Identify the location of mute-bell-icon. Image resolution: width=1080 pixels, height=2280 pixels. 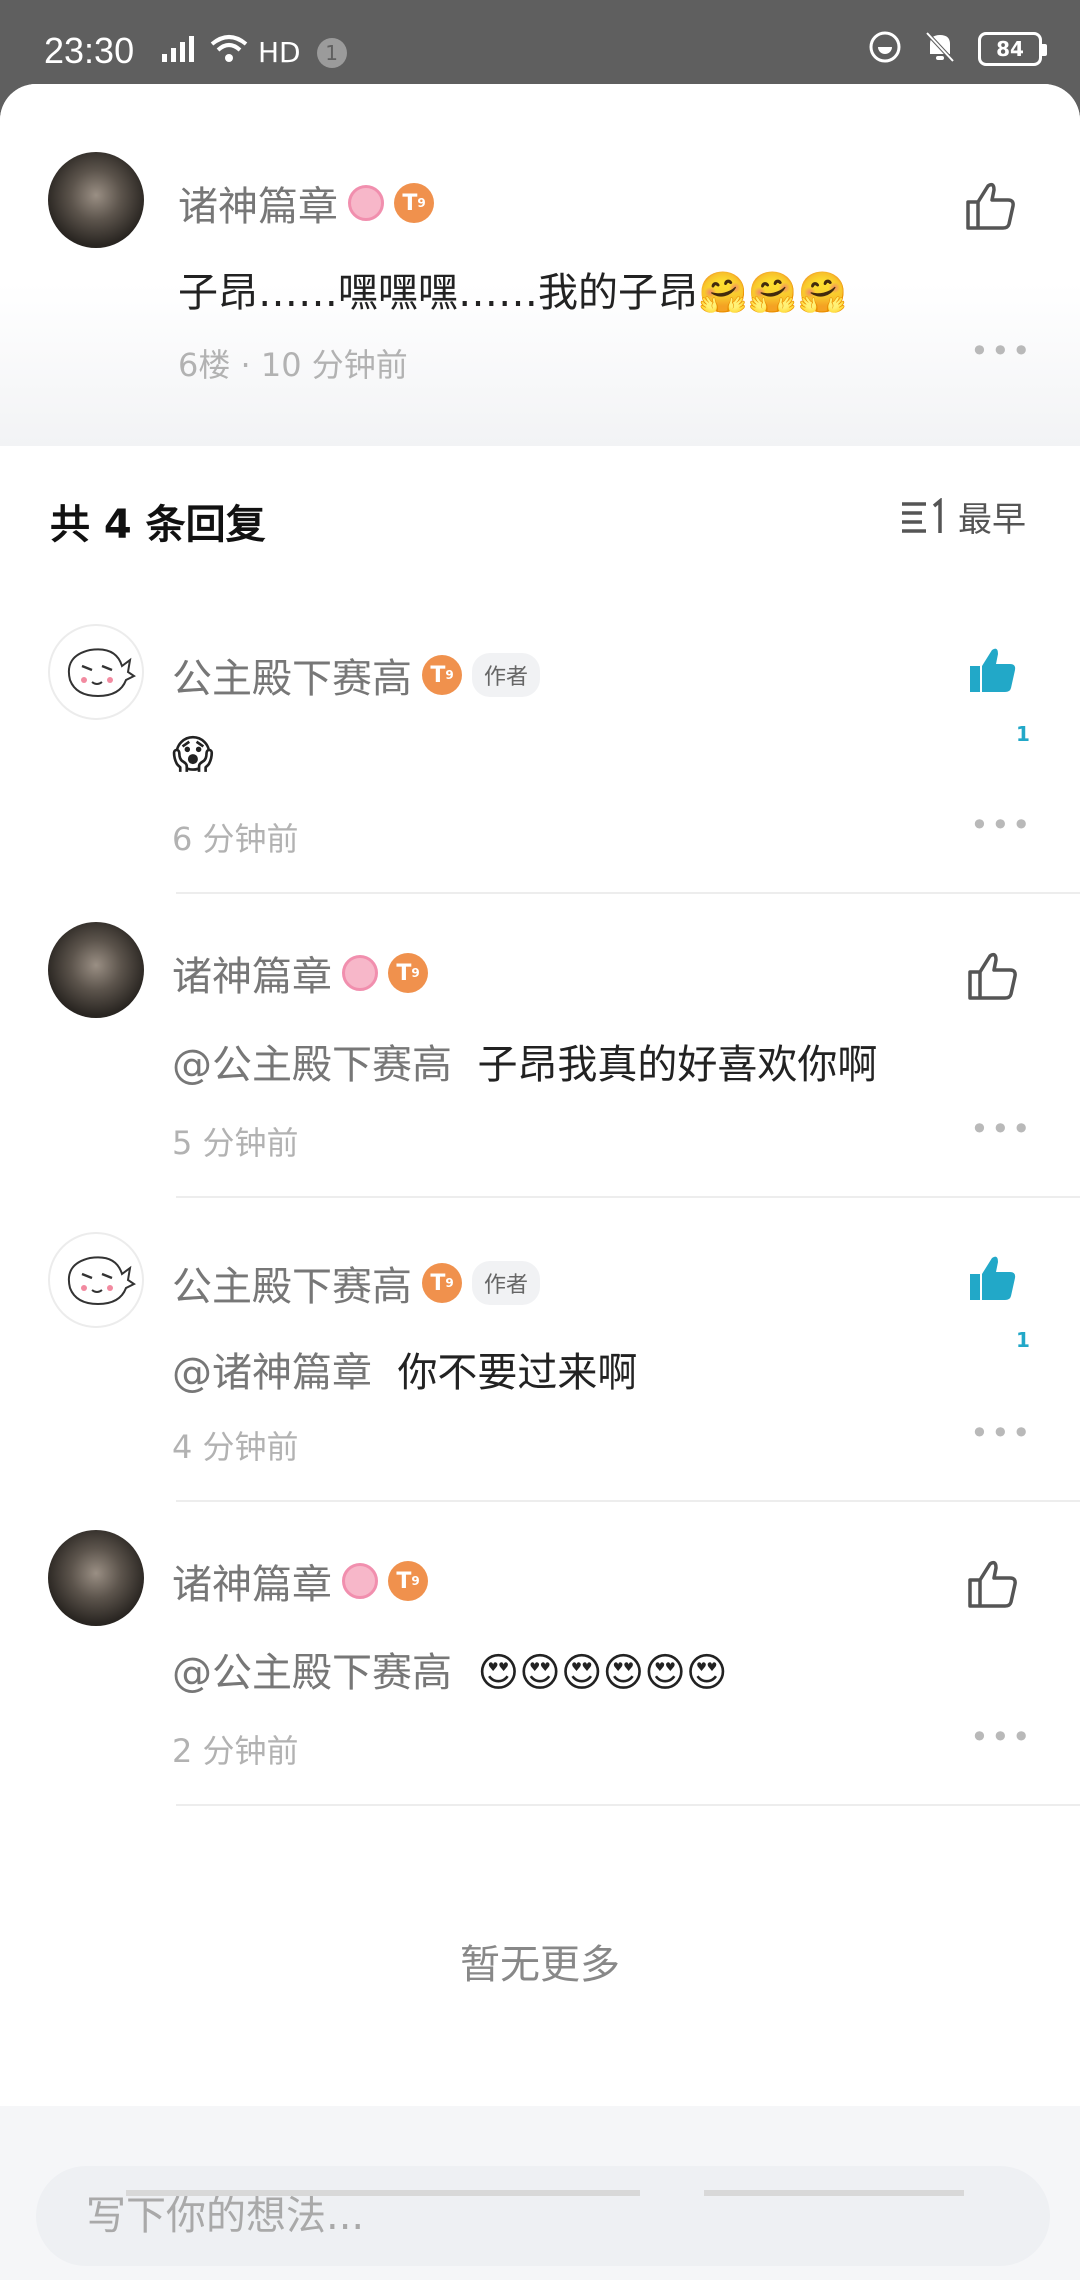
(940, 49).